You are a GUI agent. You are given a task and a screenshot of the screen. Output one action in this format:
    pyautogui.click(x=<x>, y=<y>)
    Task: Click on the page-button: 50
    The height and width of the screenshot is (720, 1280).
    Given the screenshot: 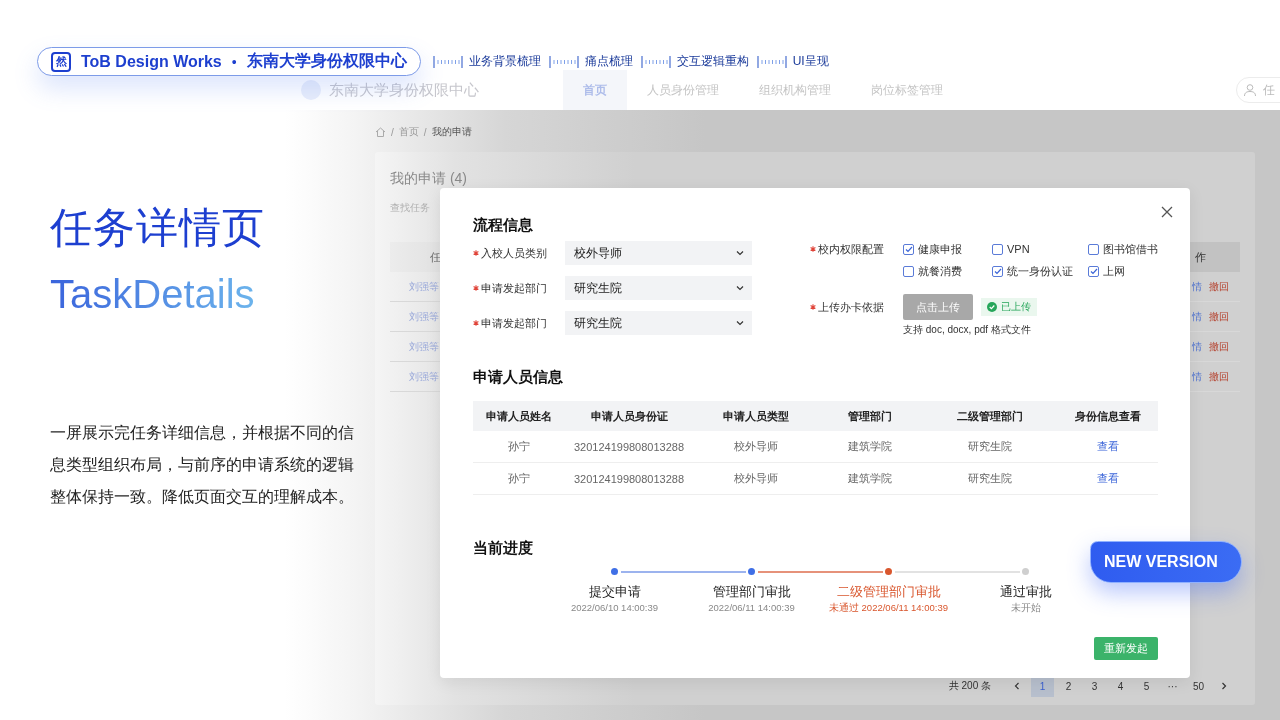 What is the action you would take?
    pyautogui.click(x=1198, y=686)
    